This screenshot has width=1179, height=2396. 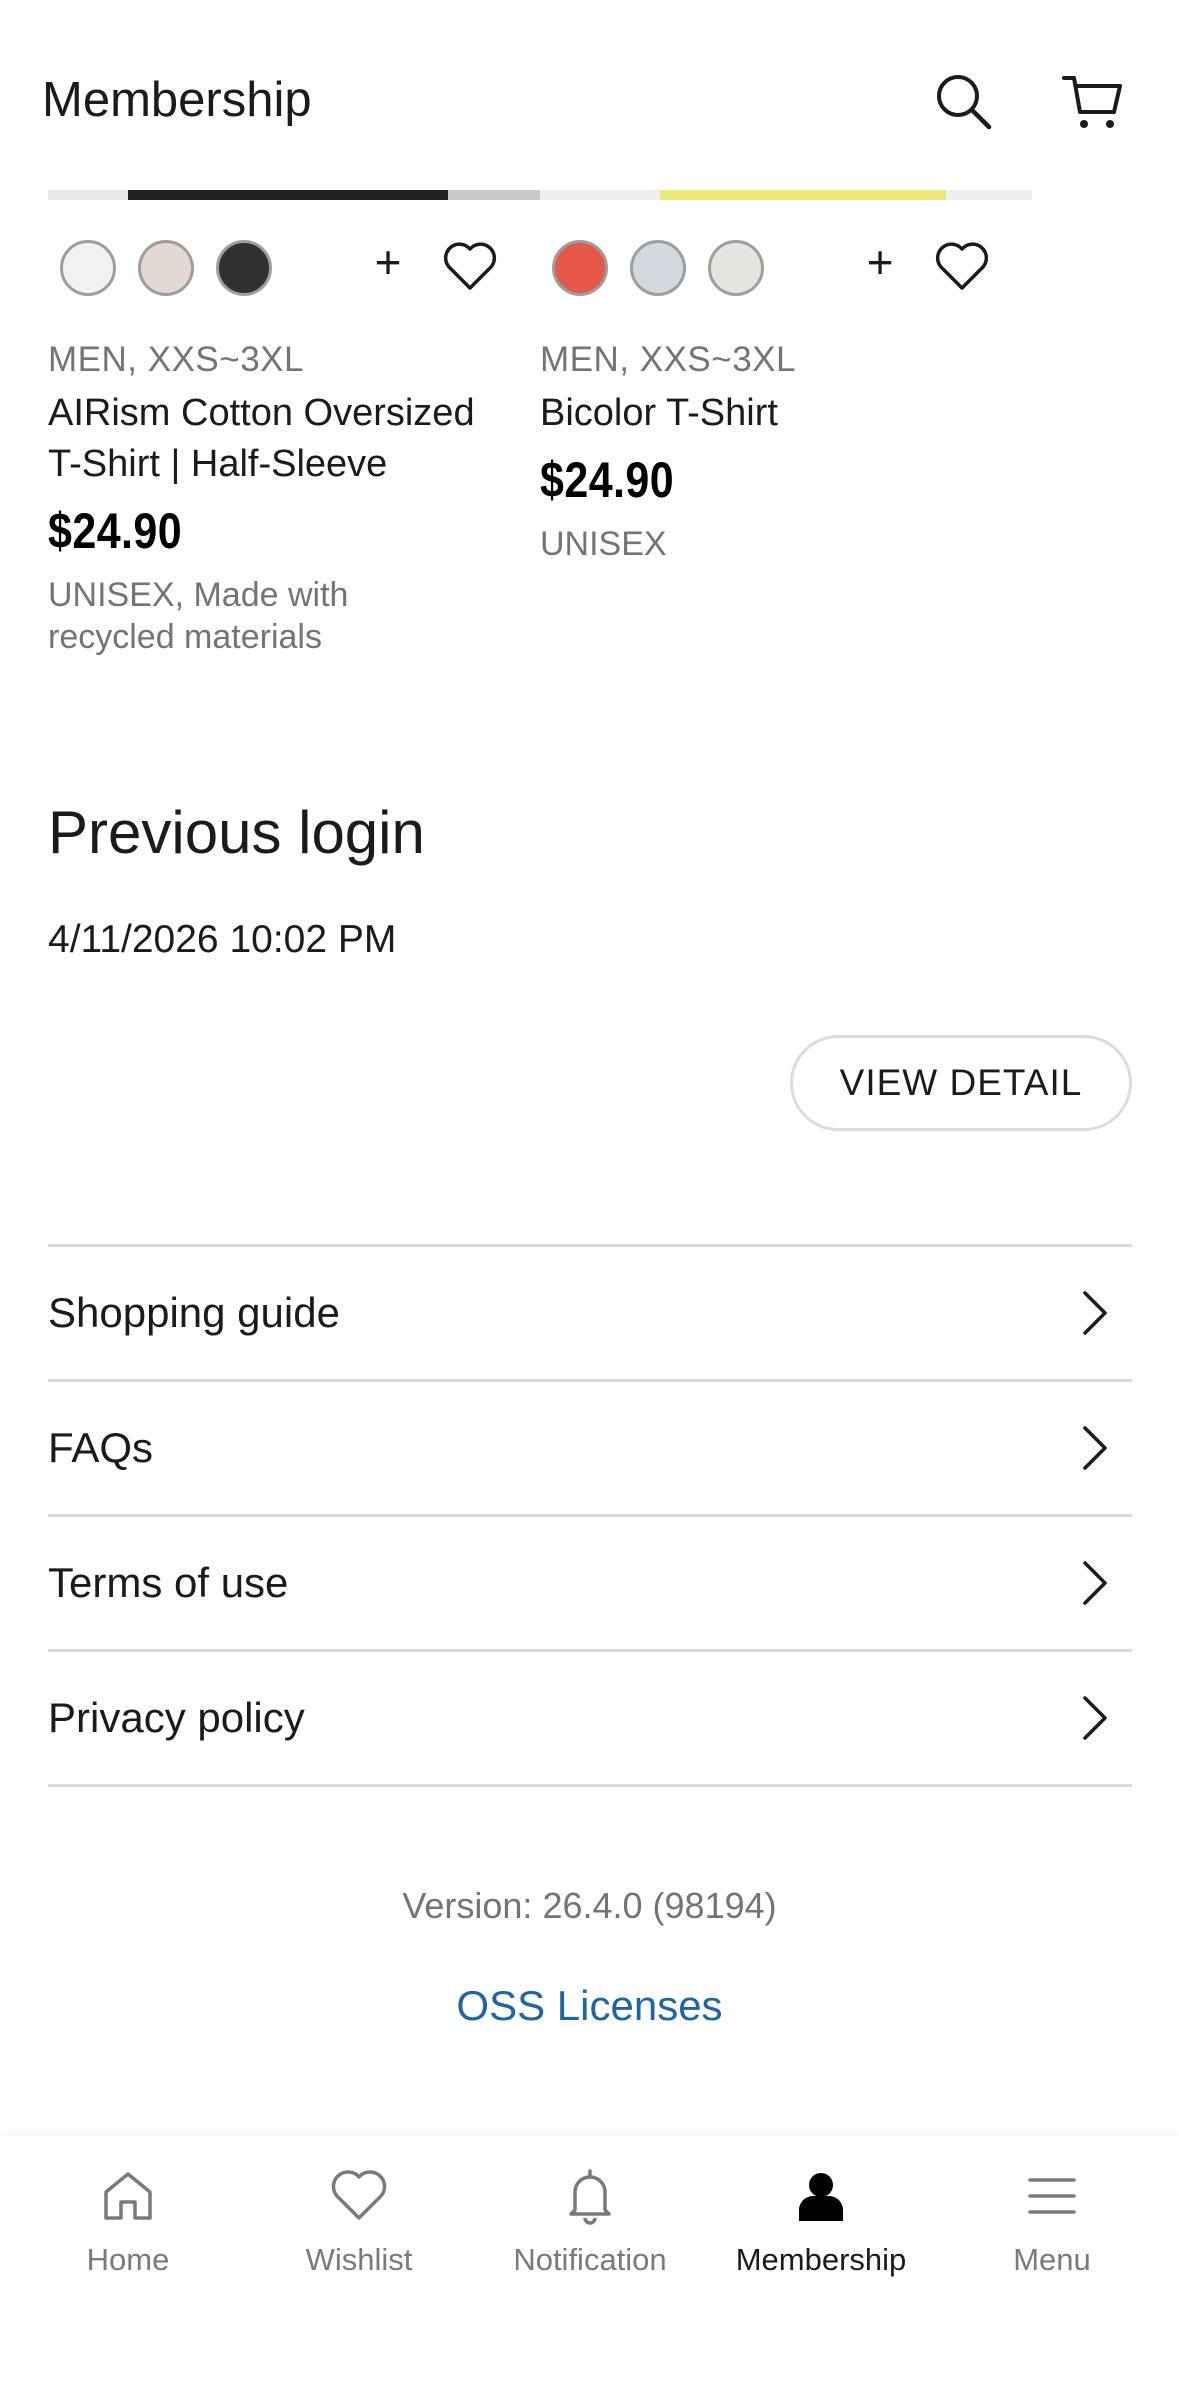 I want to click on nav-label: Menu, so click(x=1052, y=2259).